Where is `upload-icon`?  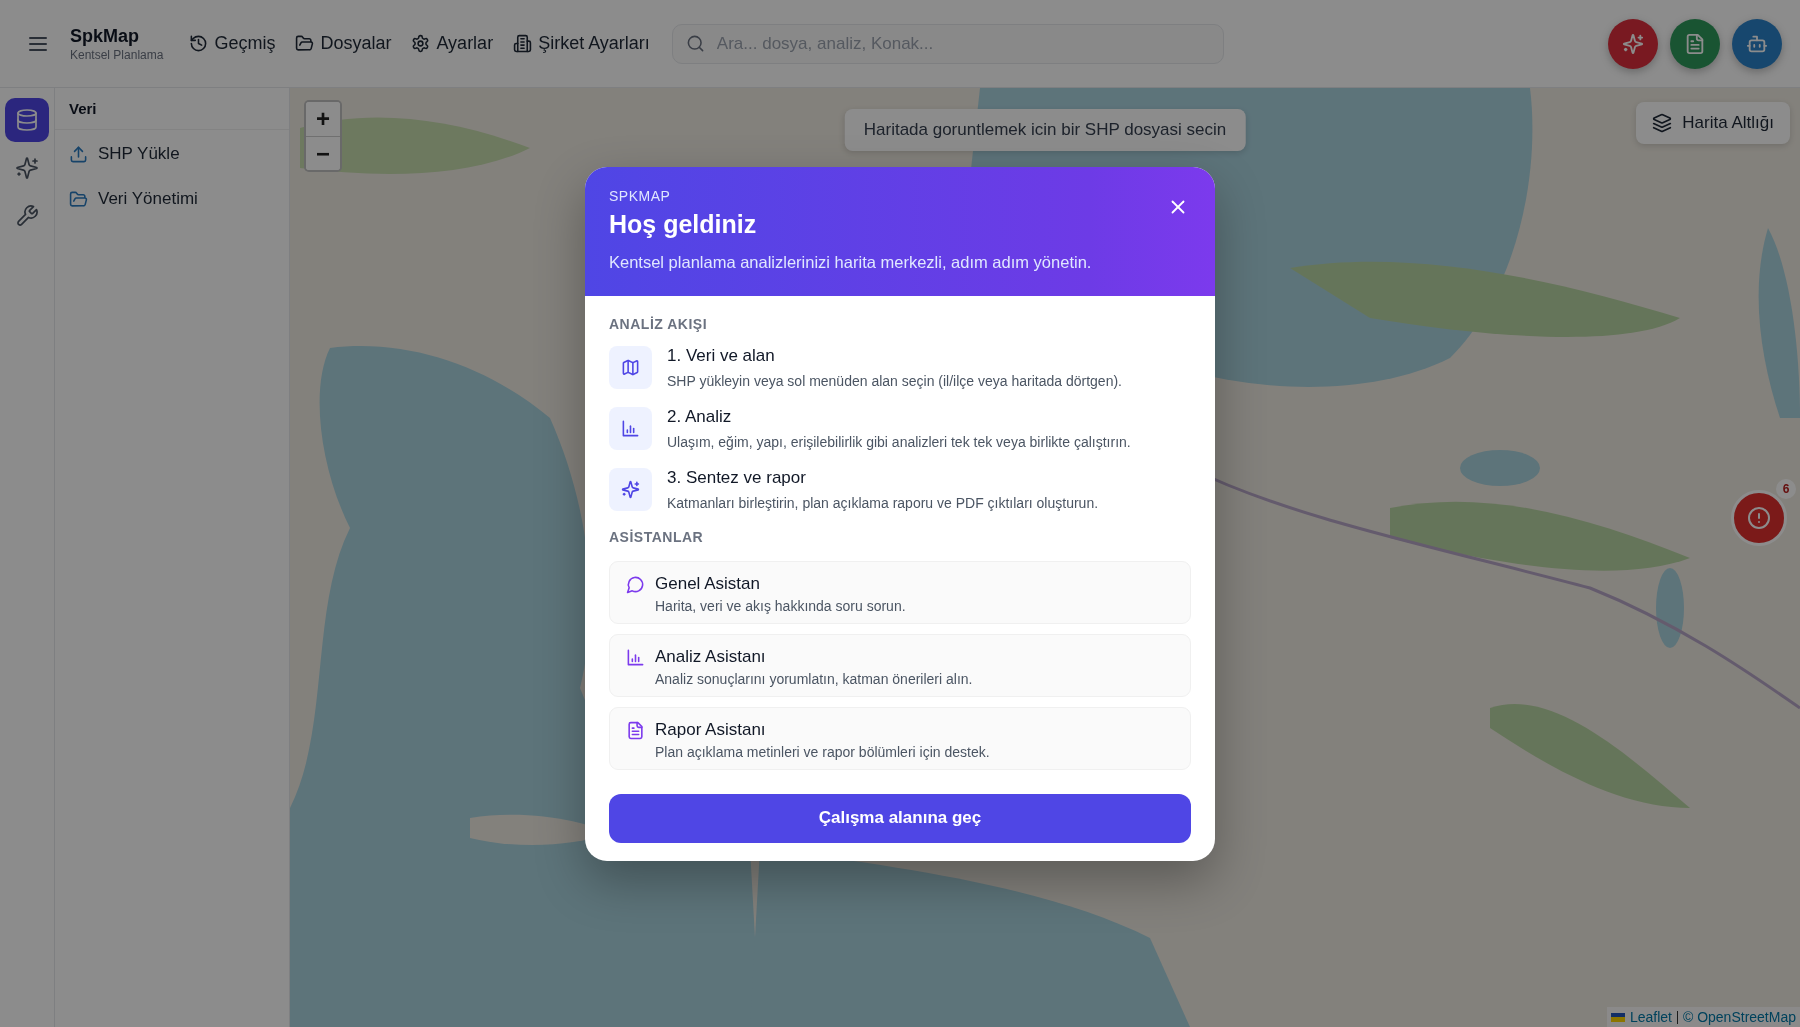 upload-icon is located at coordinates (78, 154).